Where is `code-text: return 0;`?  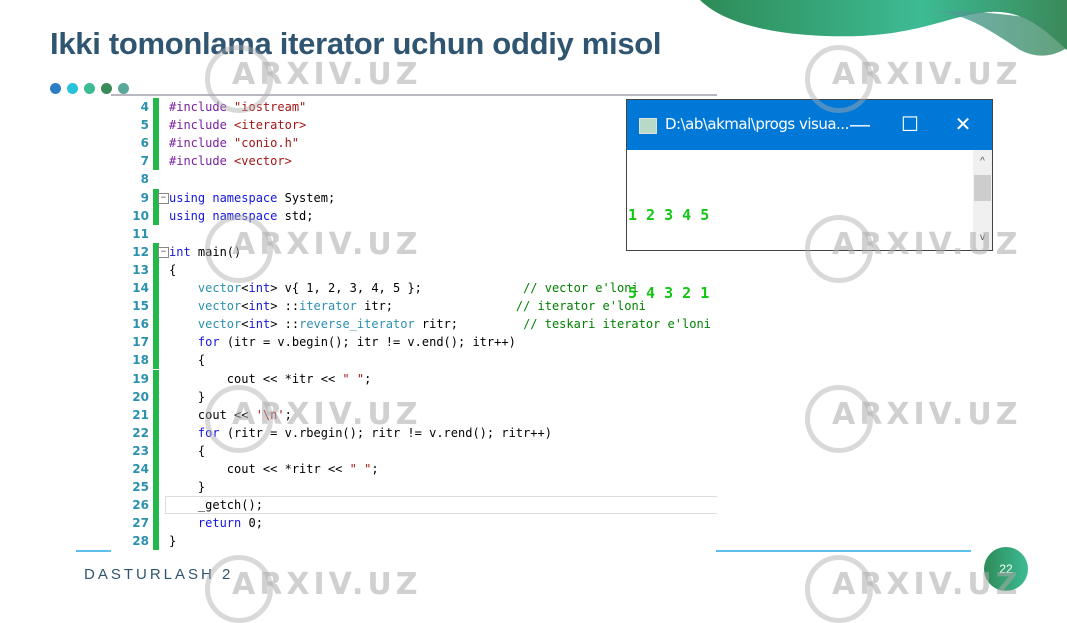 code-text: return 0; is located at coordinates (230, 523).